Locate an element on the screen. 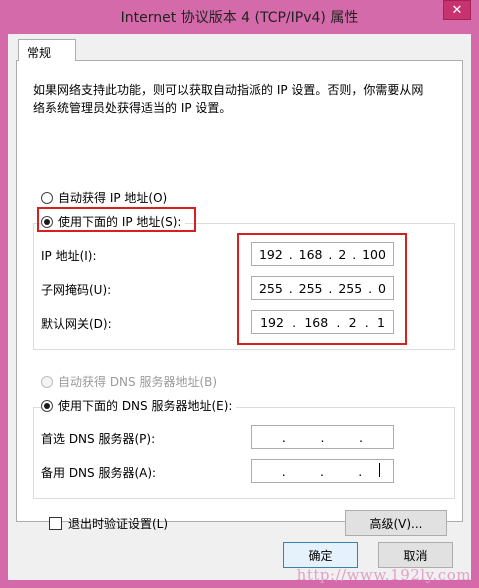 The height and width of the screenshot is (588, 479). checkbox-icon is located at coordinates (55, 523).